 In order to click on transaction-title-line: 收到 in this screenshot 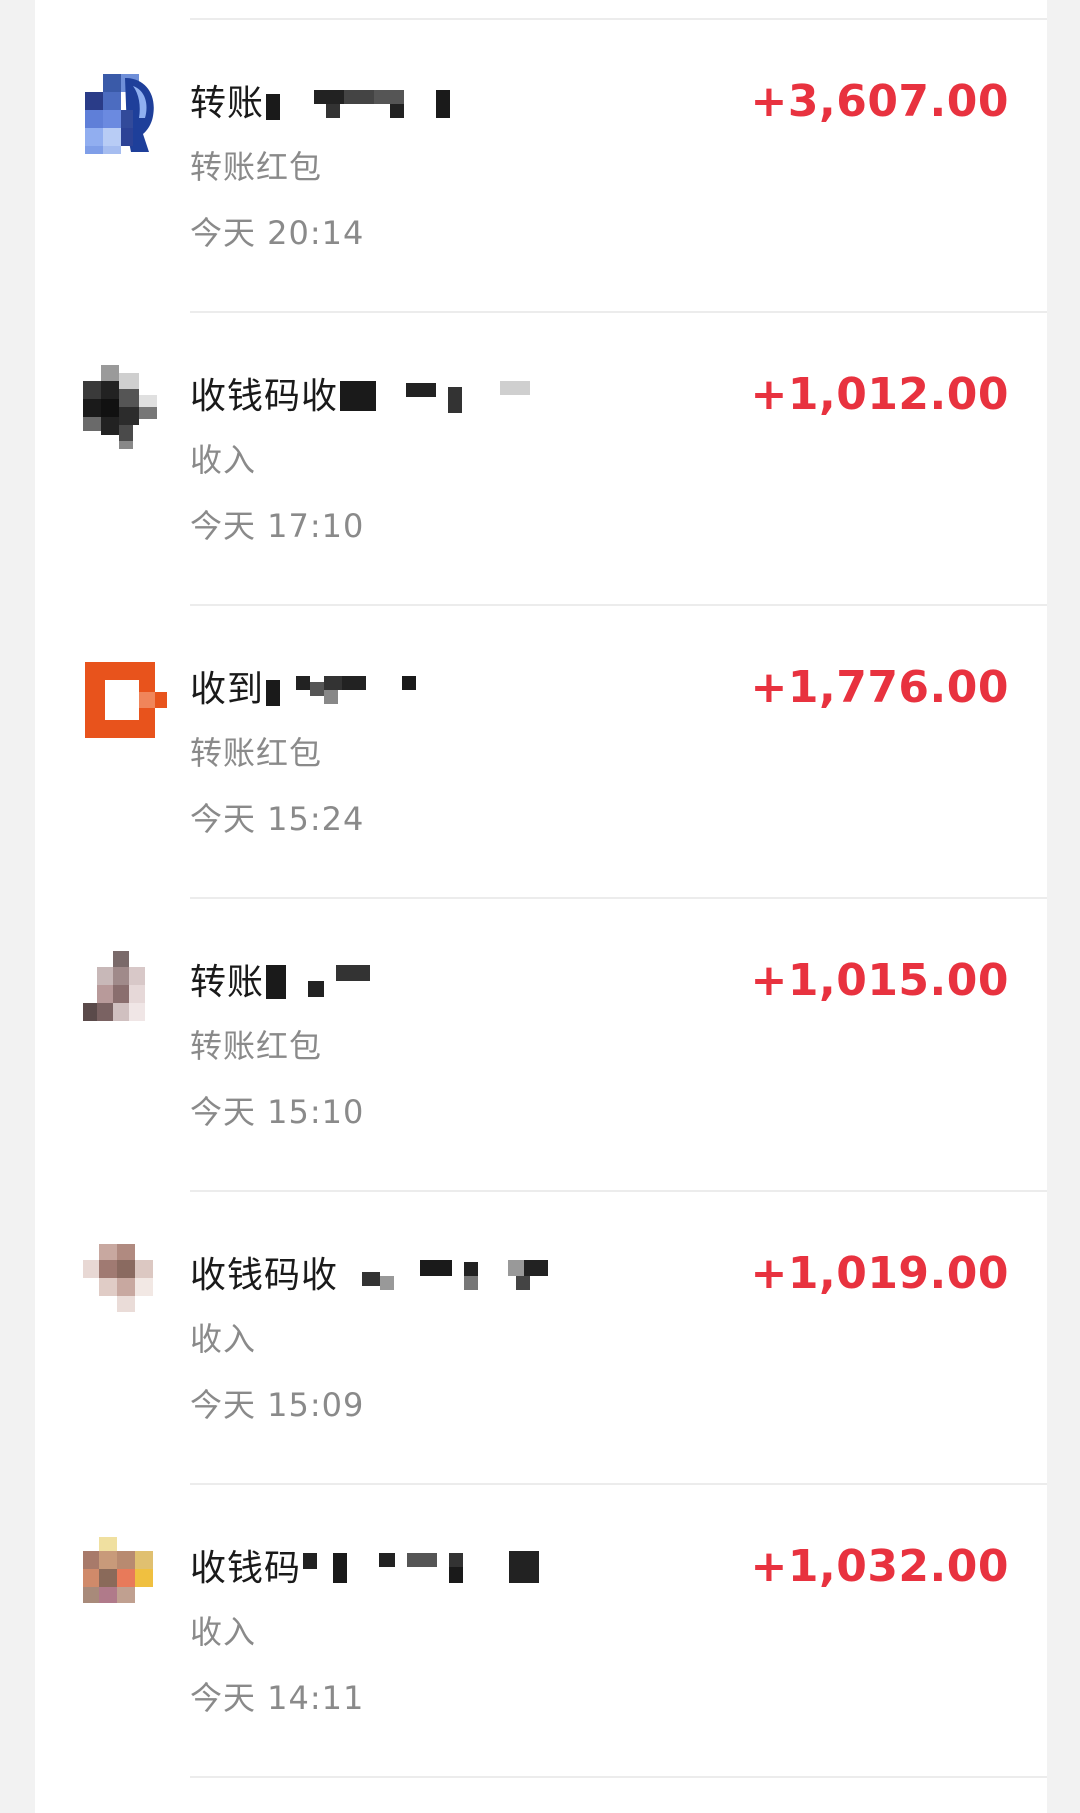, I will do `click(328, 686)`.